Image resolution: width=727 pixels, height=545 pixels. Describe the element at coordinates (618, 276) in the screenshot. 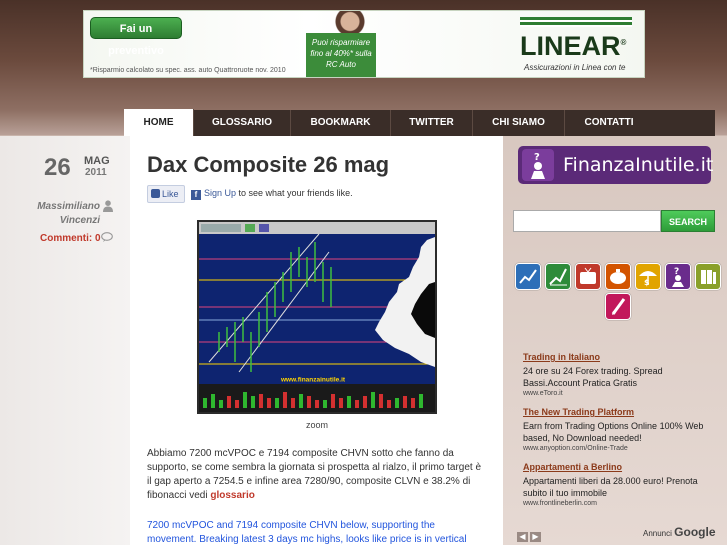

I see `piggy-bank-icon` at that location.